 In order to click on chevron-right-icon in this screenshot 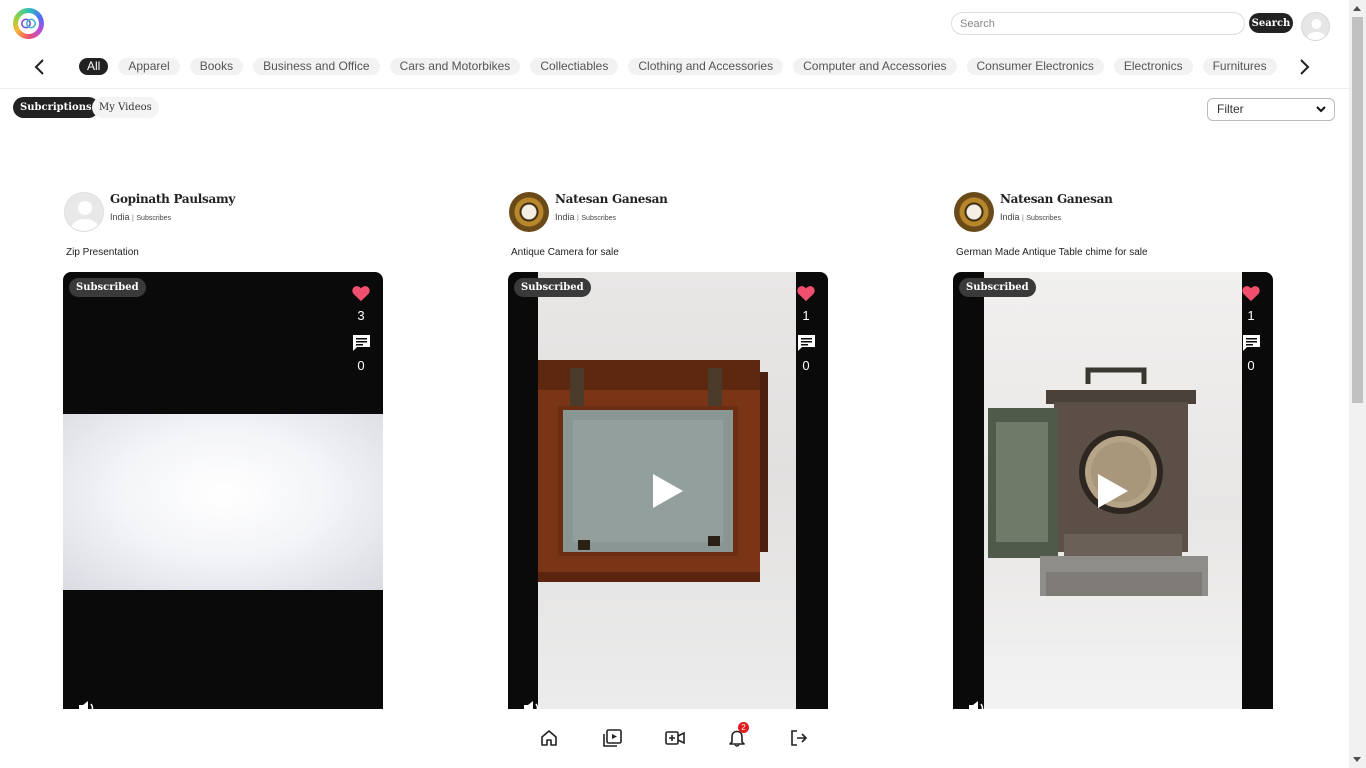, I will do `click(1305, 67)`.